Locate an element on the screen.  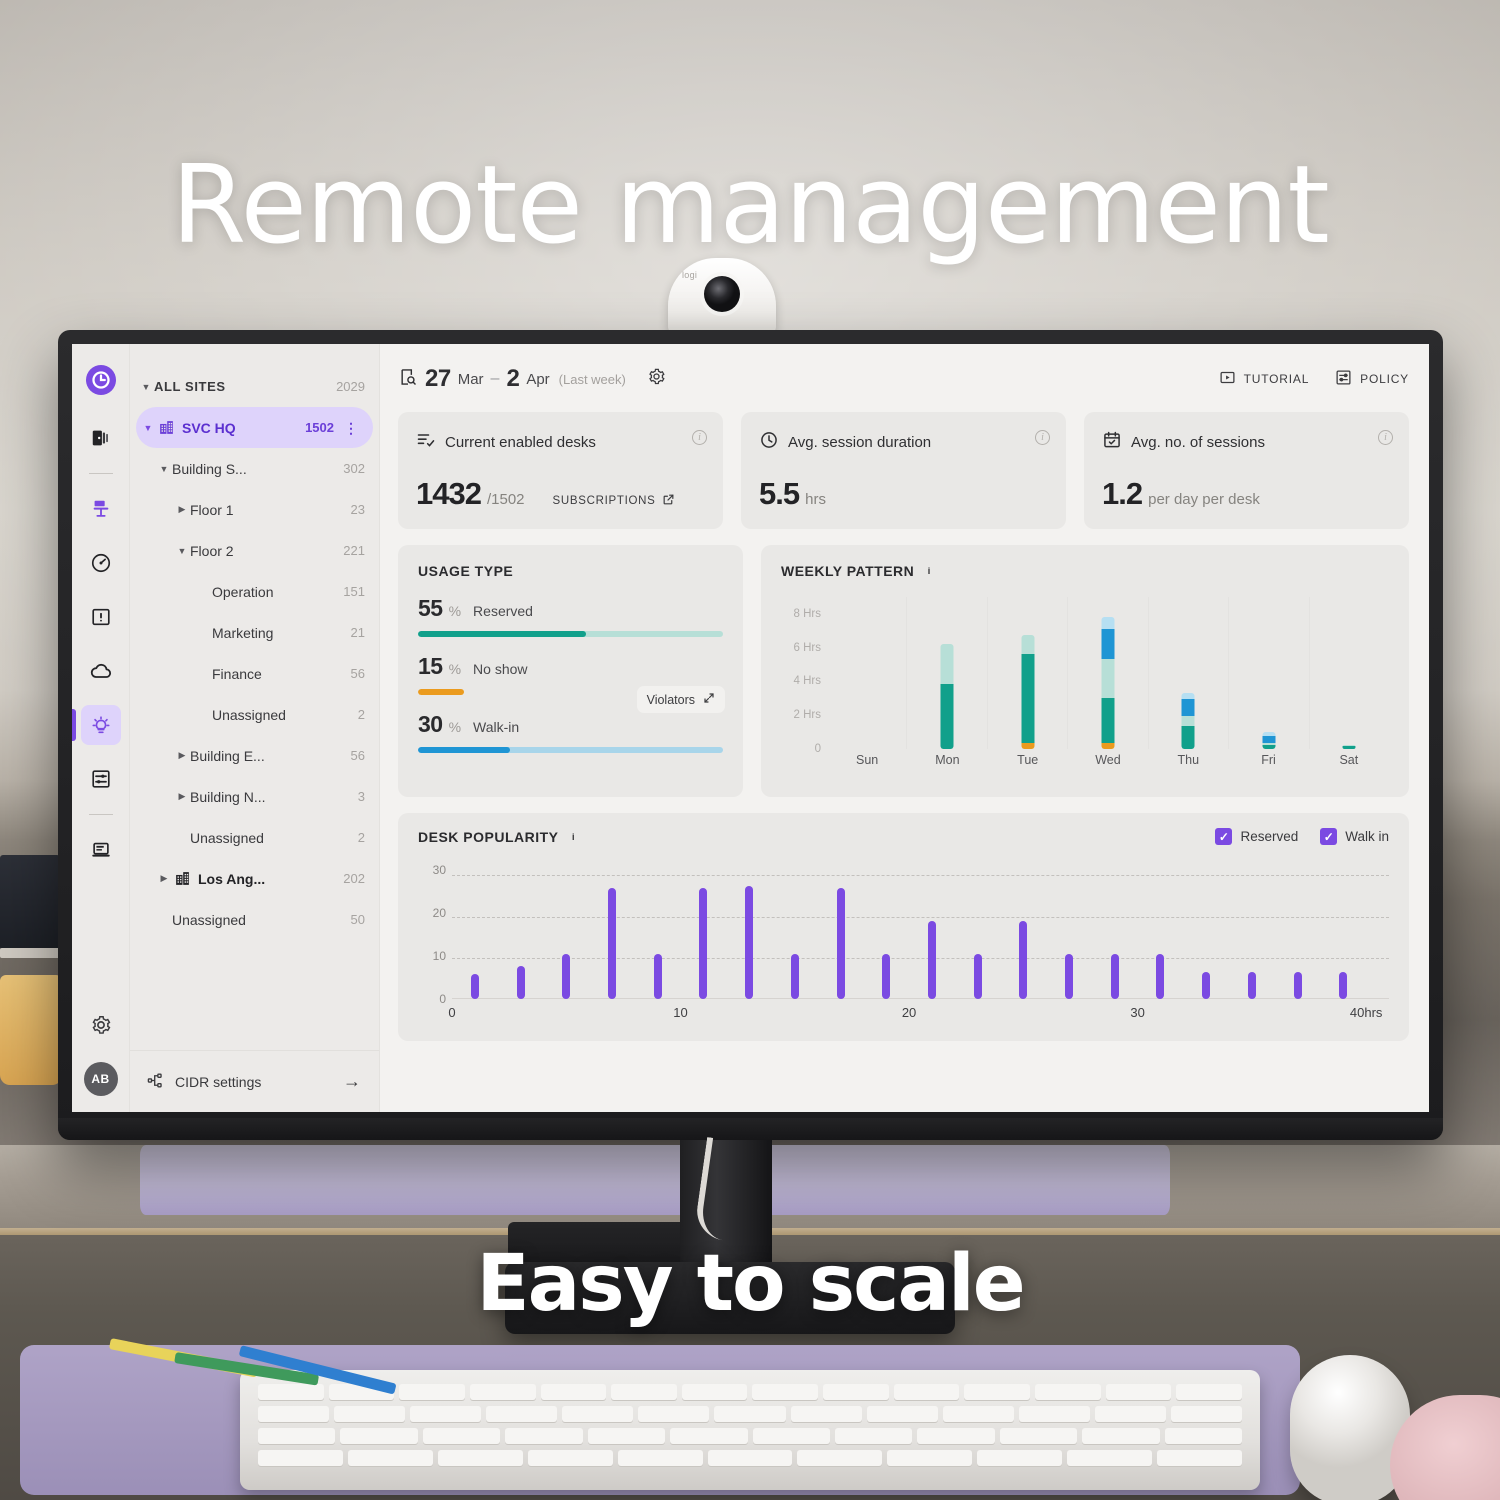
weekly-x-label: Sat is located at coordinates (1349, 760).